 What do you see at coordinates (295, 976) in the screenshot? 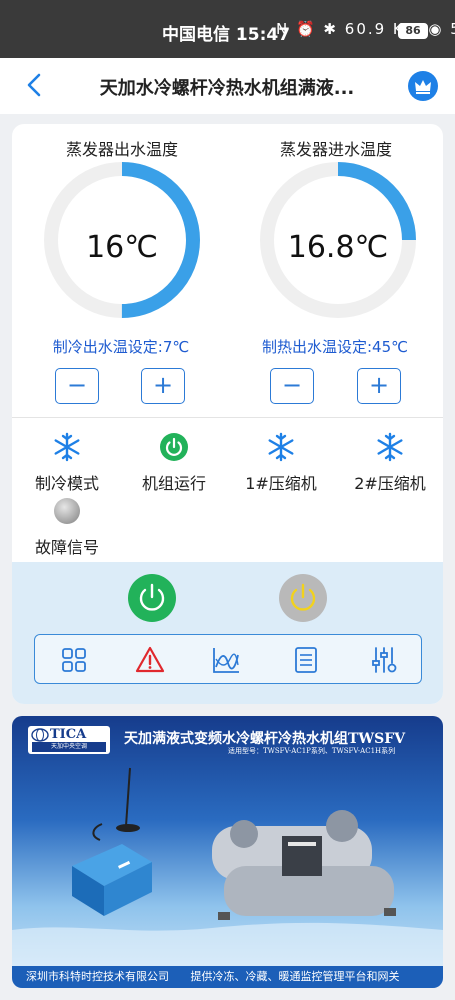
I see `company-slogan: 提供冷冻、冷藏、暖通监控管理平台和网关` at bounding box center [295, 976].